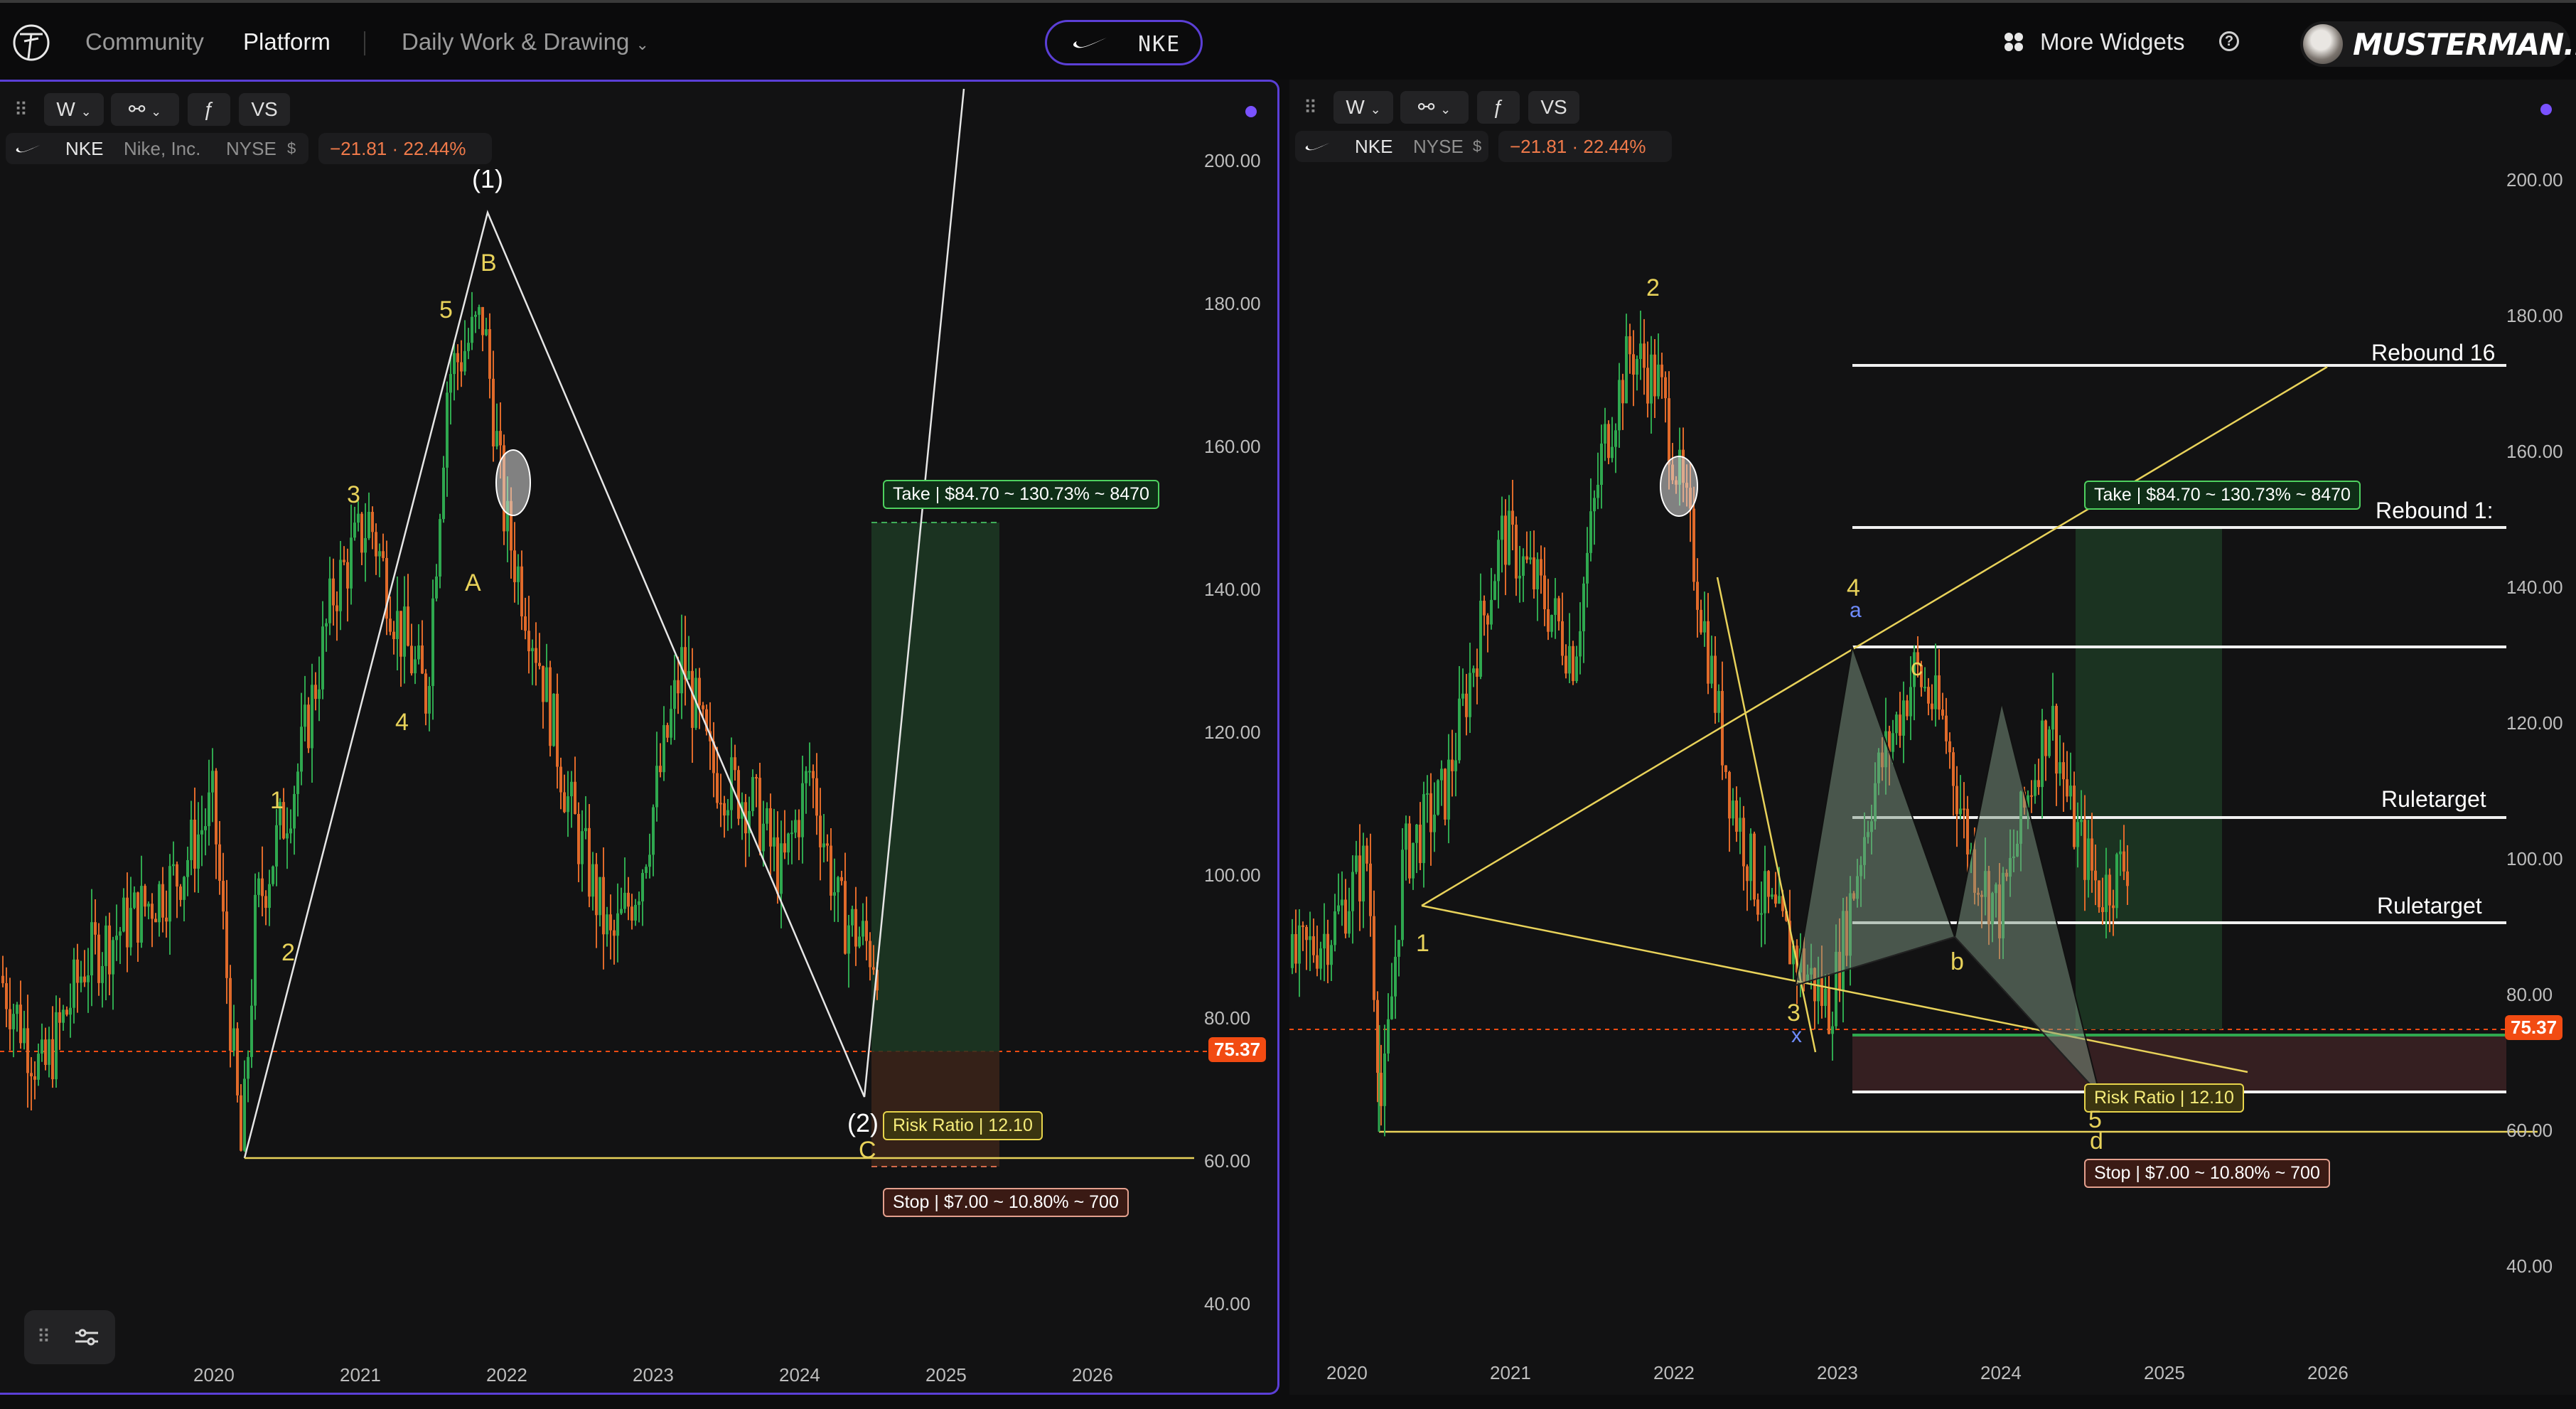 Image resolution: width=2576 pixels, height=1409 pixels. Describe the element at coordinates (157, 148) in the screenshot. I see `symbol-pill: NKE Nike, Inc. NYSE $` at that location.